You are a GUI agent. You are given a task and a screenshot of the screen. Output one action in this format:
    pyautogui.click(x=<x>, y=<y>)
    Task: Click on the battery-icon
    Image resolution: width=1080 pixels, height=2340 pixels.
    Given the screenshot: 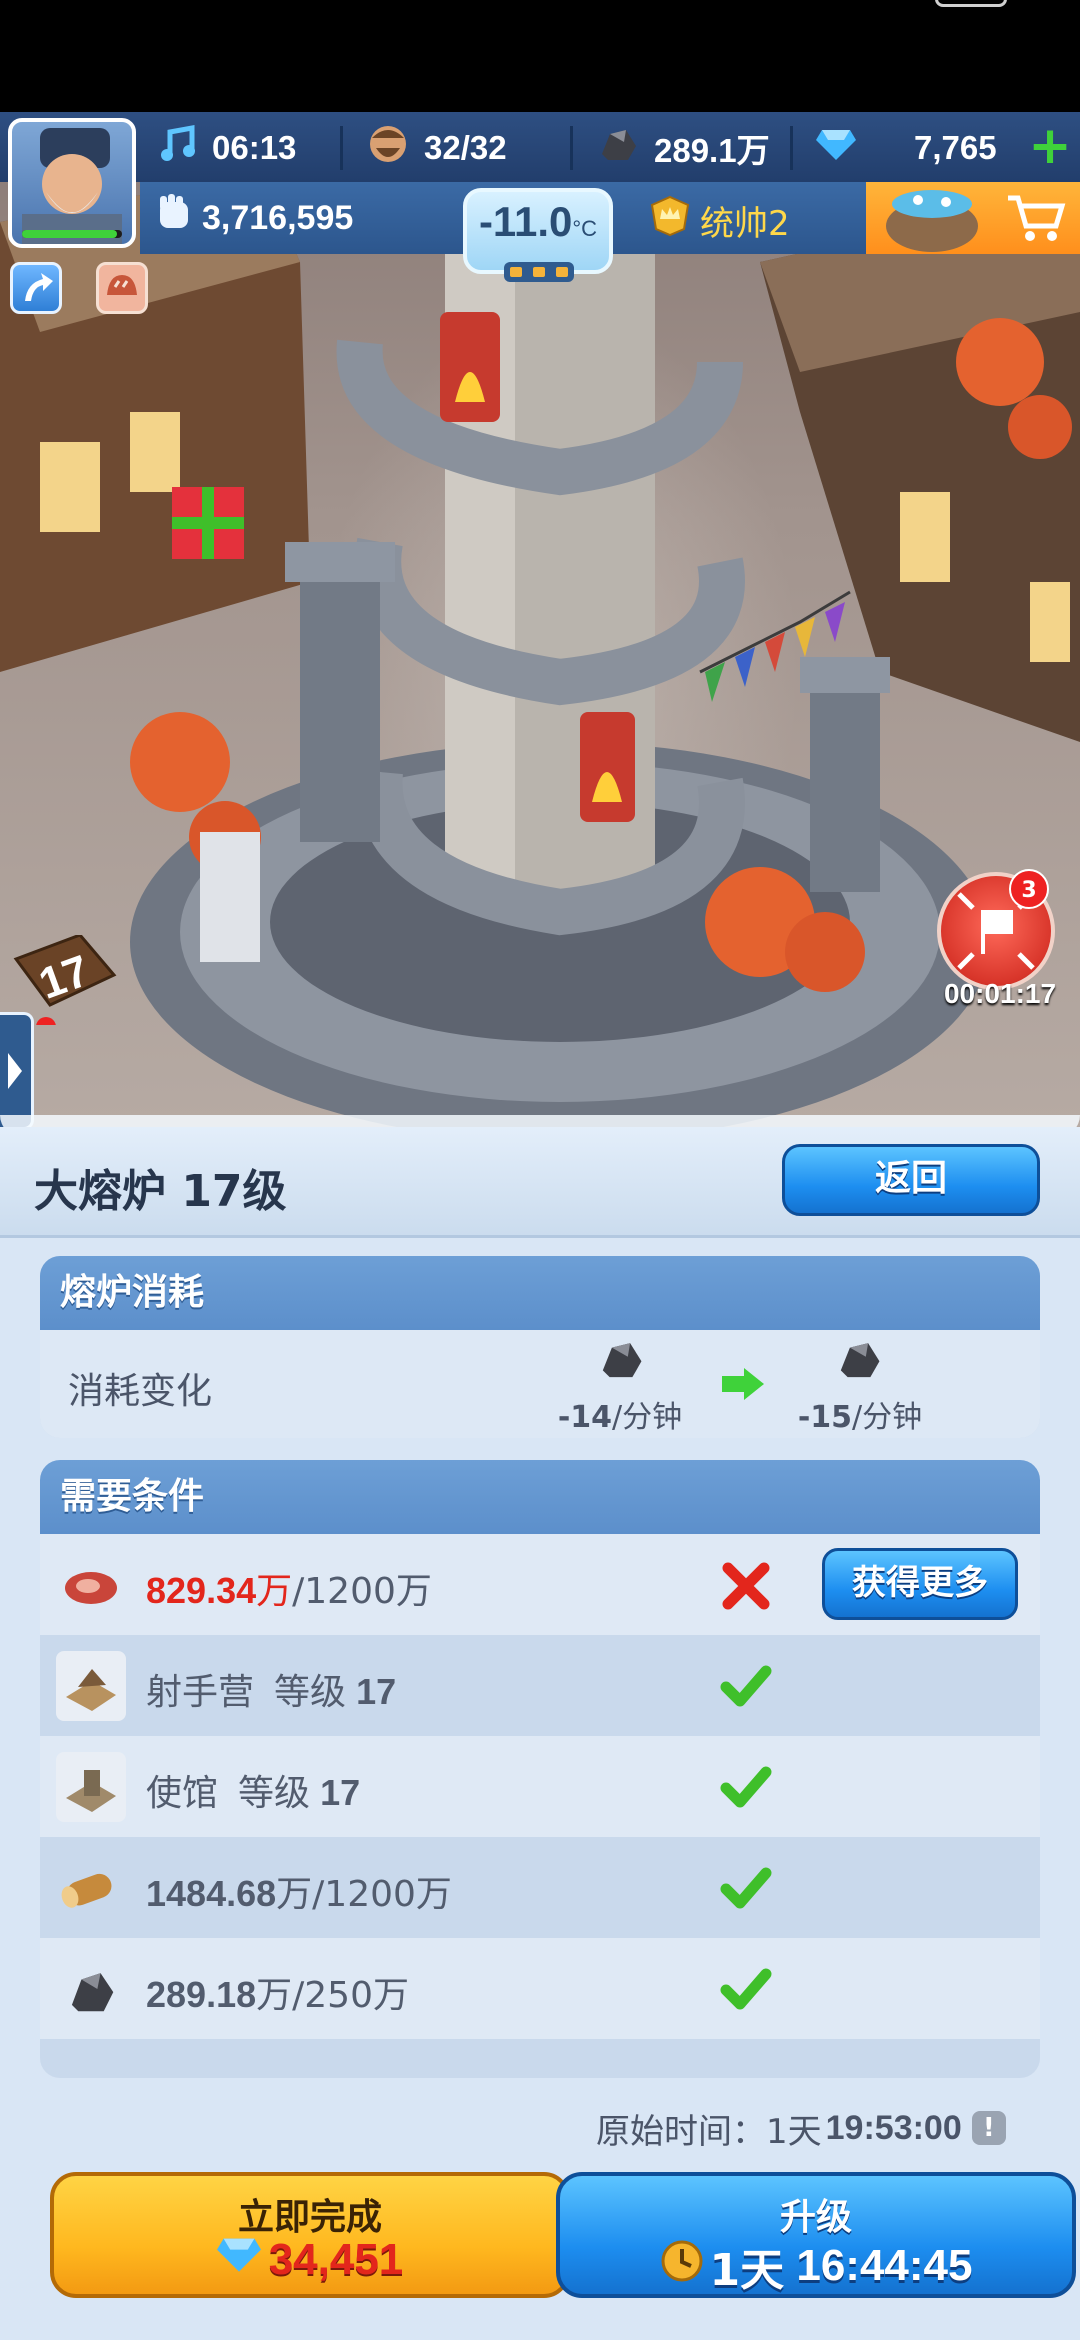 What is the action you would take?
    pyautogui.click(x=971, y=3)
    